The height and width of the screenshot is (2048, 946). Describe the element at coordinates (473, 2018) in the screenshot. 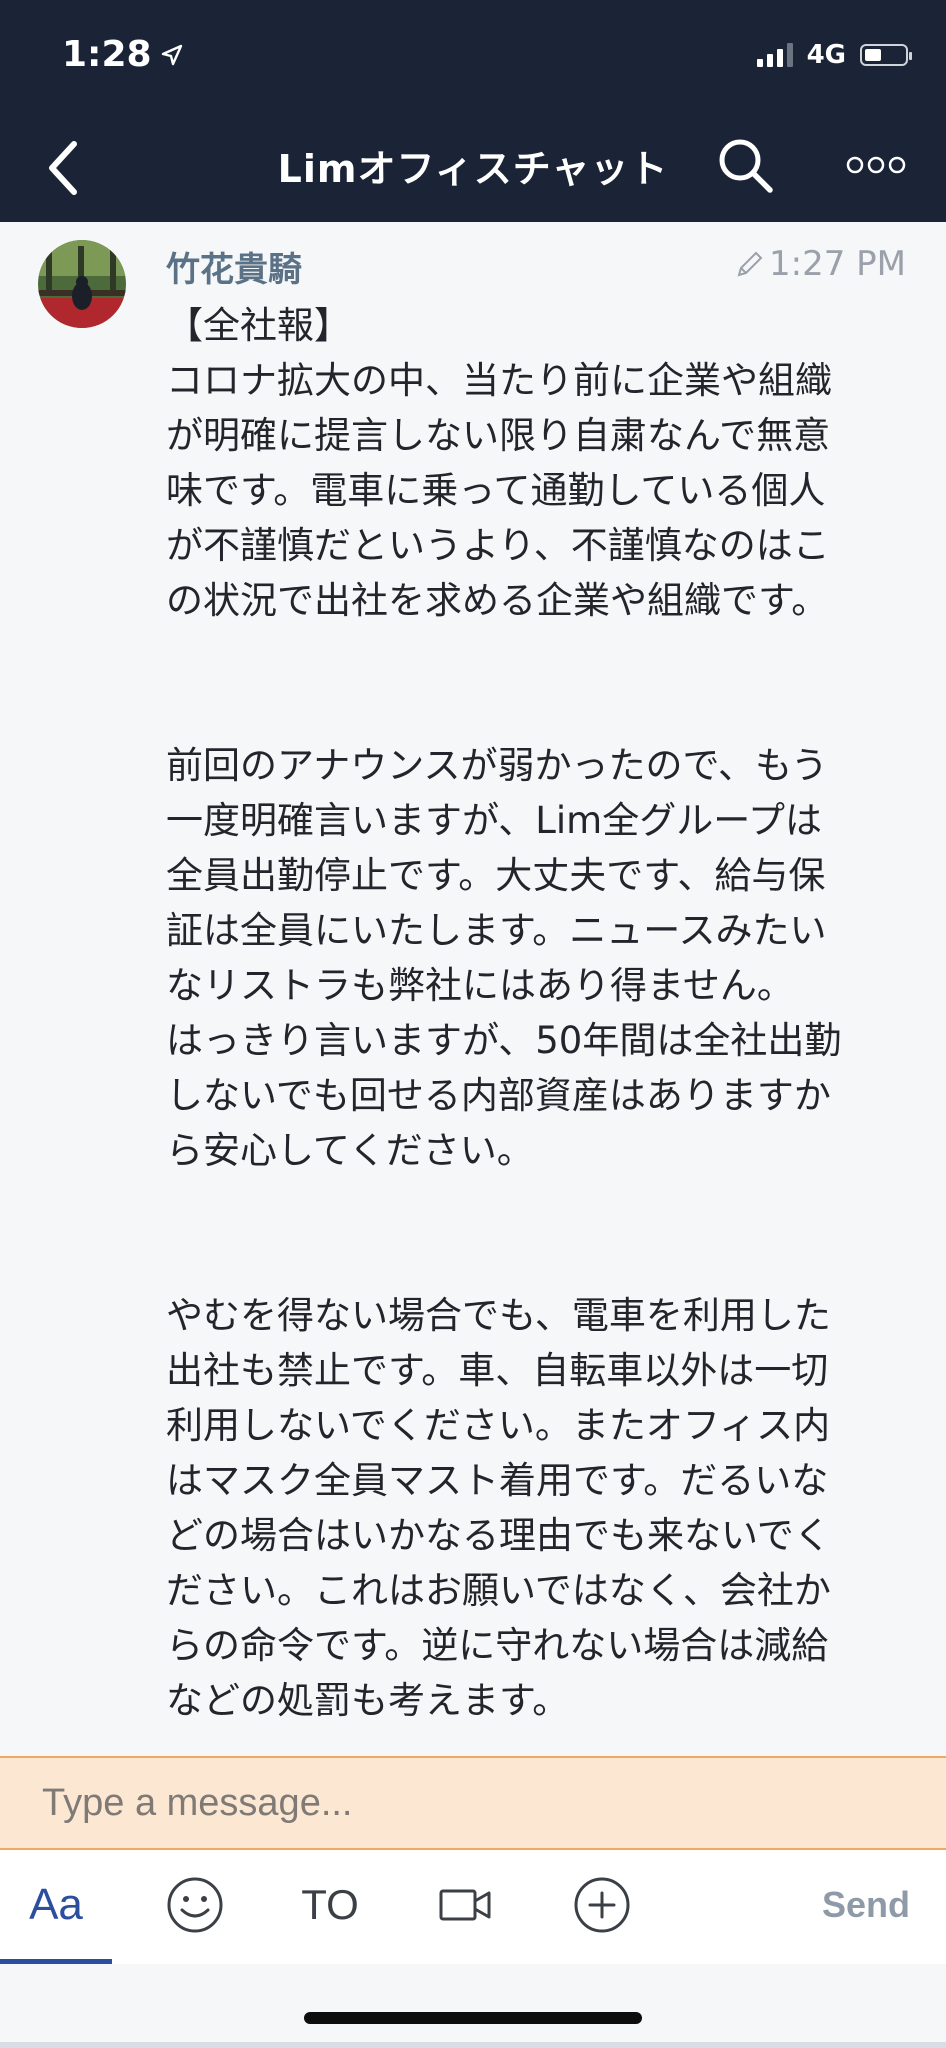

I see `home-indicator` at that location.